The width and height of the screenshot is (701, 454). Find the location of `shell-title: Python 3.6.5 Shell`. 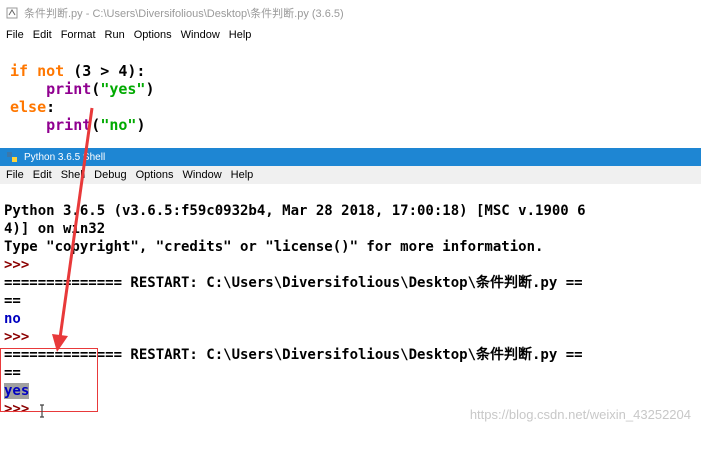

shell-title: Python 3.6.5 Shell is located at coordinates (65, 157).